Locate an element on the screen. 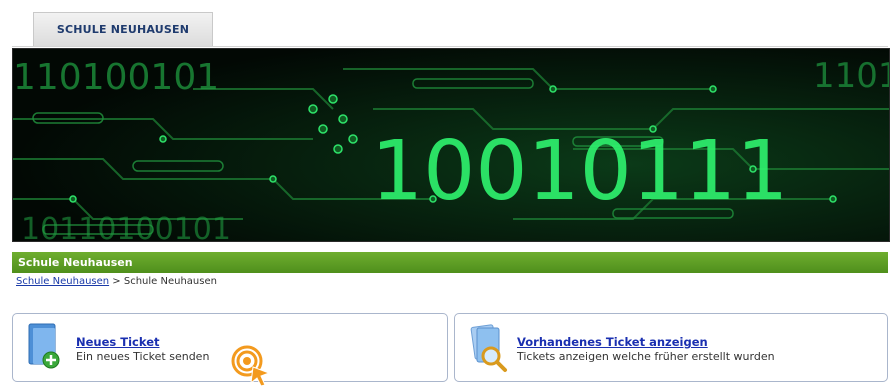 The width and height of the screenshot is (892, 391). new-ticket-link: Neues Ticket is located at coordinates (118, 342).